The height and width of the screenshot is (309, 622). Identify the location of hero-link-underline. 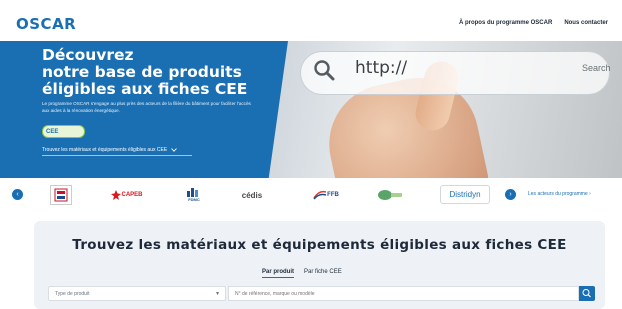
(117, 155).